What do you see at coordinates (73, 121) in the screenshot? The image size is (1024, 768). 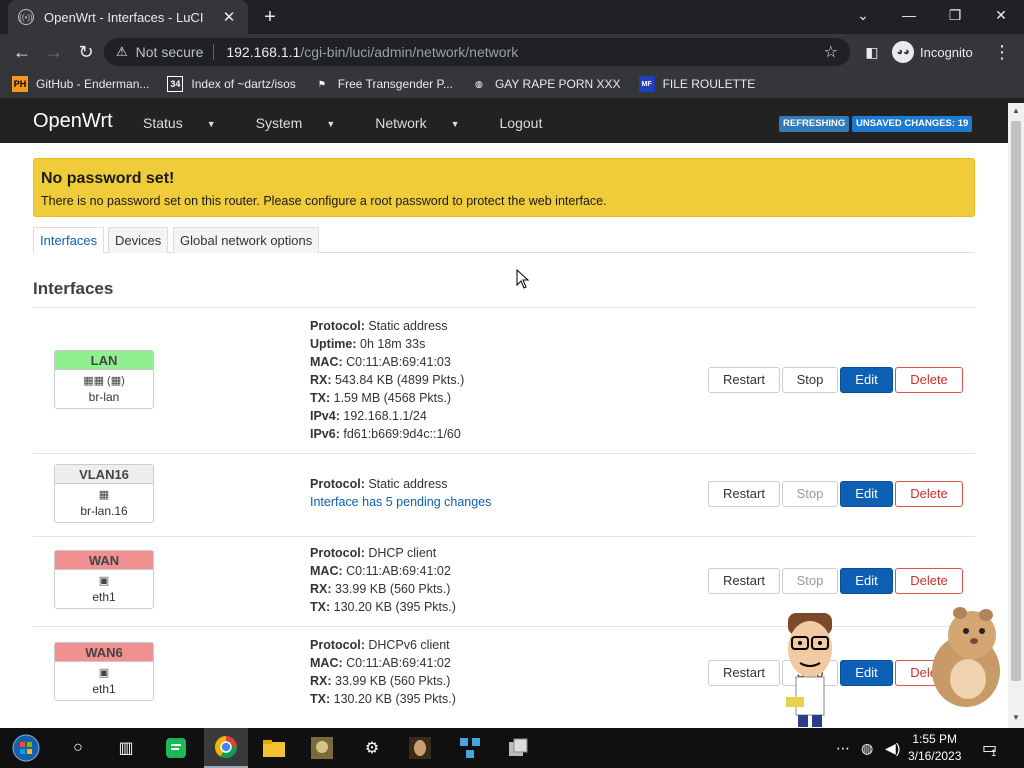 I see `brand-logo: OpenWrt` at bounding box center [73, 121].